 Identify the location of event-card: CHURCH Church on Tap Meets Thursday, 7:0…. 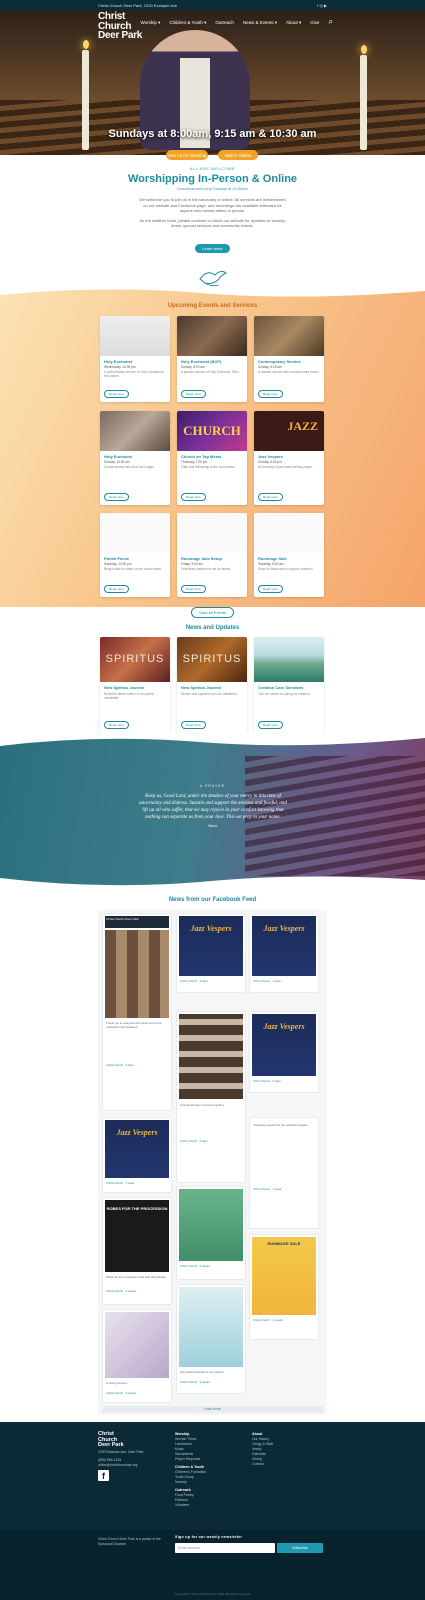
(212, 458).